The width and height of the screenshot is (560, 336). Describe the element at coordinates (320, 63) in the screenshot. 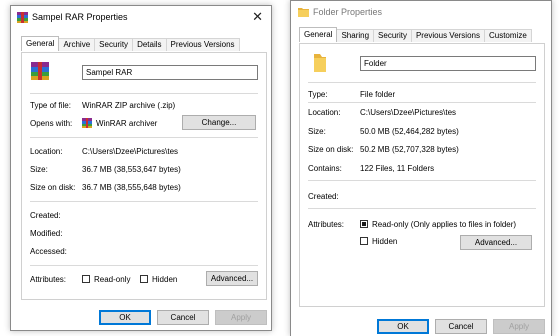

I see `folder-icon` at that location.